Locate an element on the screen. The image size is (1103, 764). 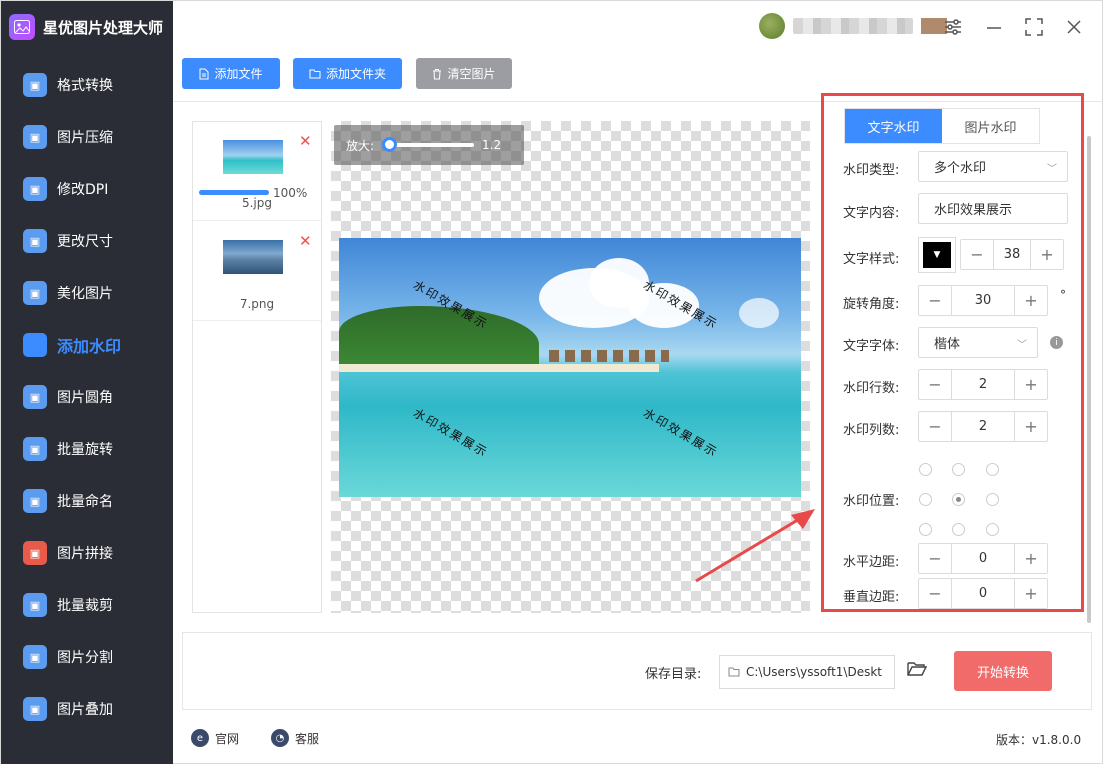
sidebar-item-label: 批量裁剪 is located at coordinates (85, 606).